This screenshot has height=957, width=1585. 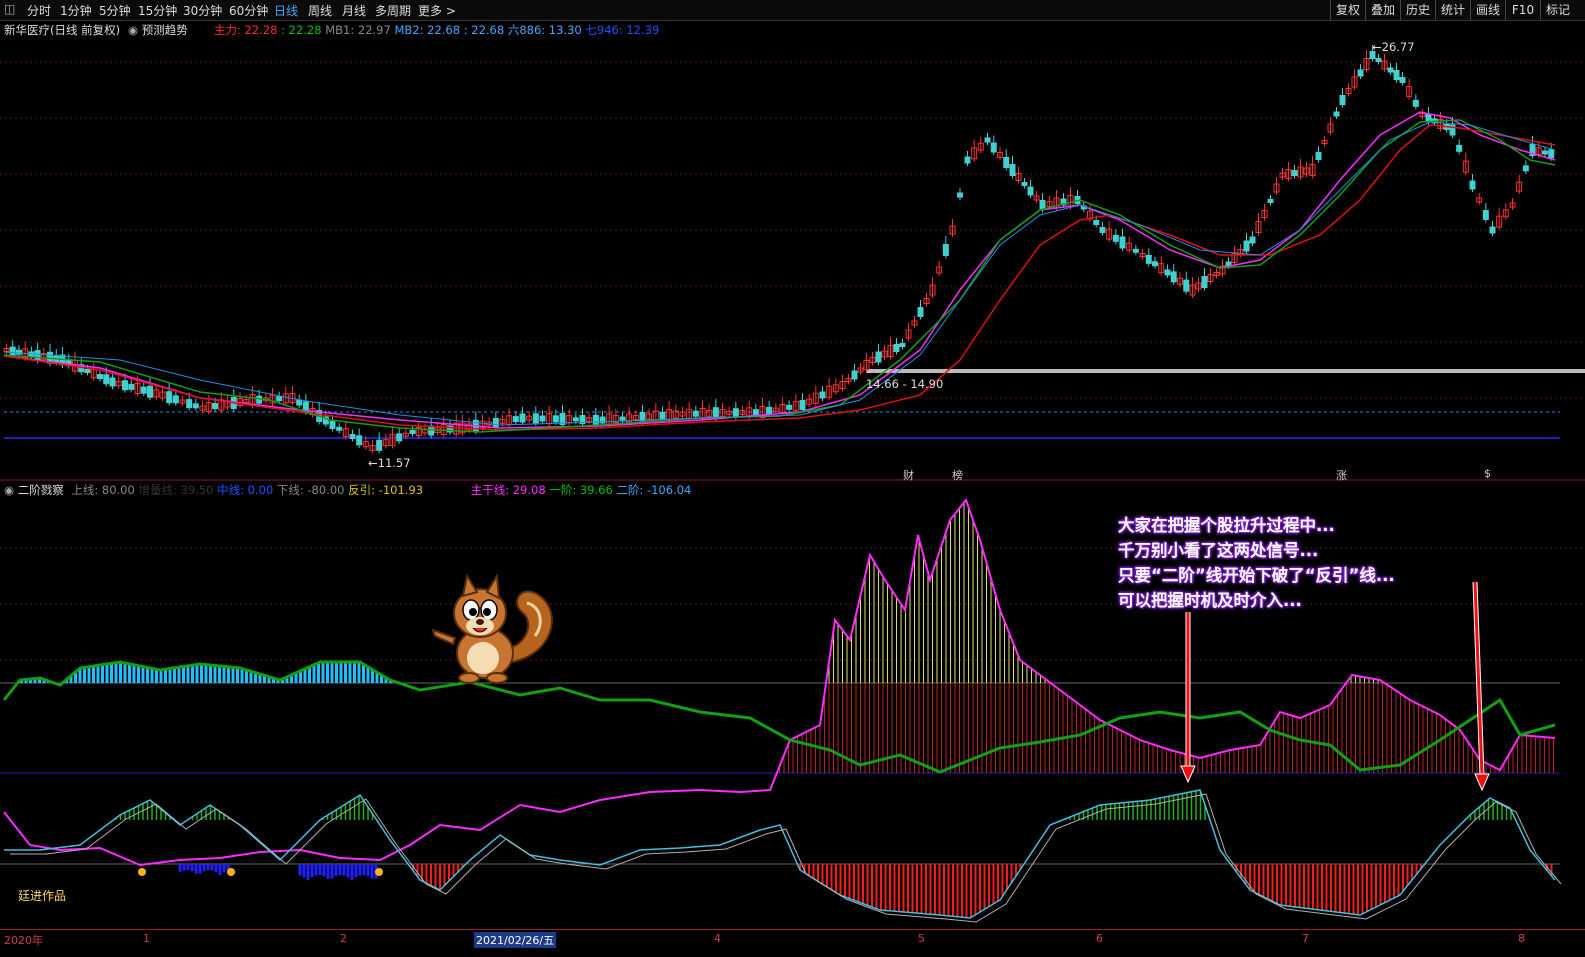 I want to click on indicator-first-order: 一阶: 39.66, so click(x=581, y=490).